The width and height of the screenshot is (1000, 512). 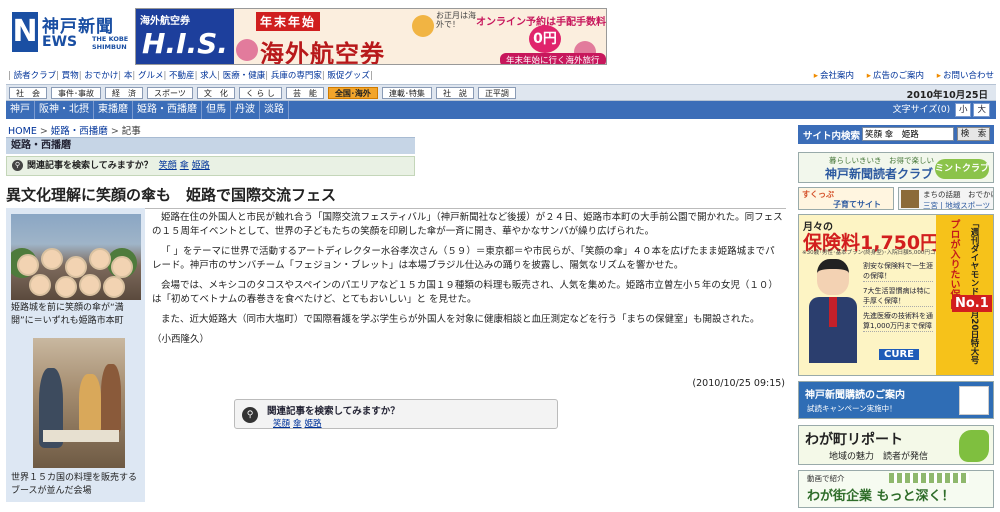 What do you see at coordinates (296, 76) in the screenshot?
I see `util-link-experts: 兵庫の専門家` at bounding box center [296, 76].